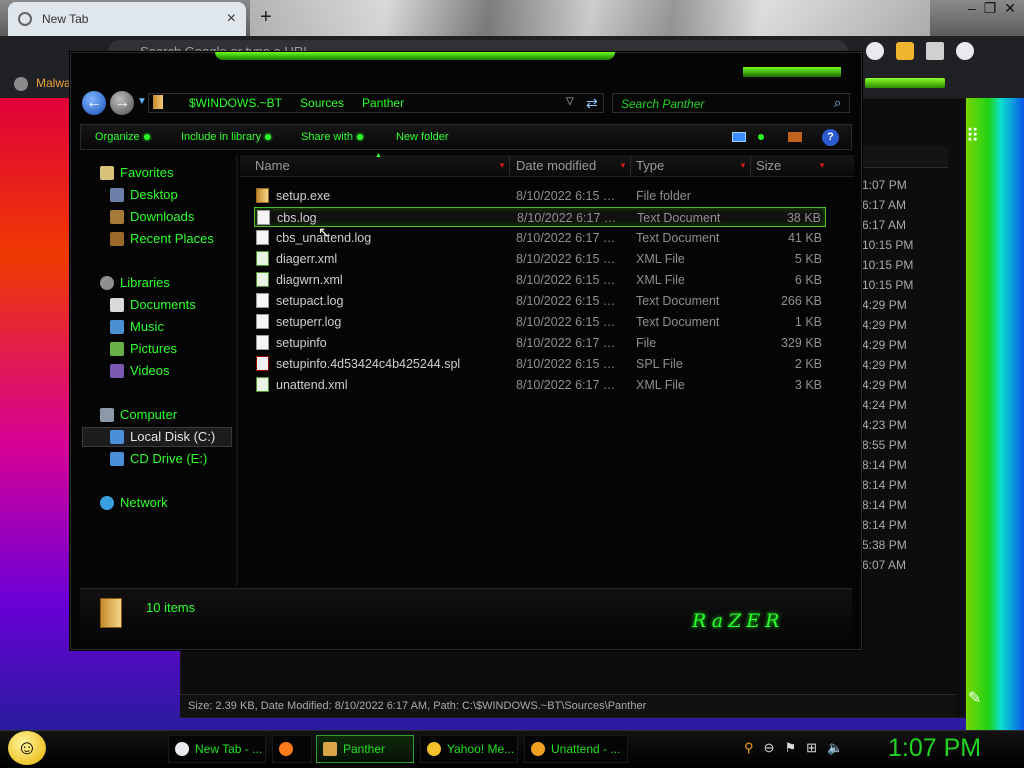 Image resolution: width=1024 pixels, height=768 pixels. Describe the element at coordinates (122, 103) in the screenshot. I see `forward-button: →` at that location.